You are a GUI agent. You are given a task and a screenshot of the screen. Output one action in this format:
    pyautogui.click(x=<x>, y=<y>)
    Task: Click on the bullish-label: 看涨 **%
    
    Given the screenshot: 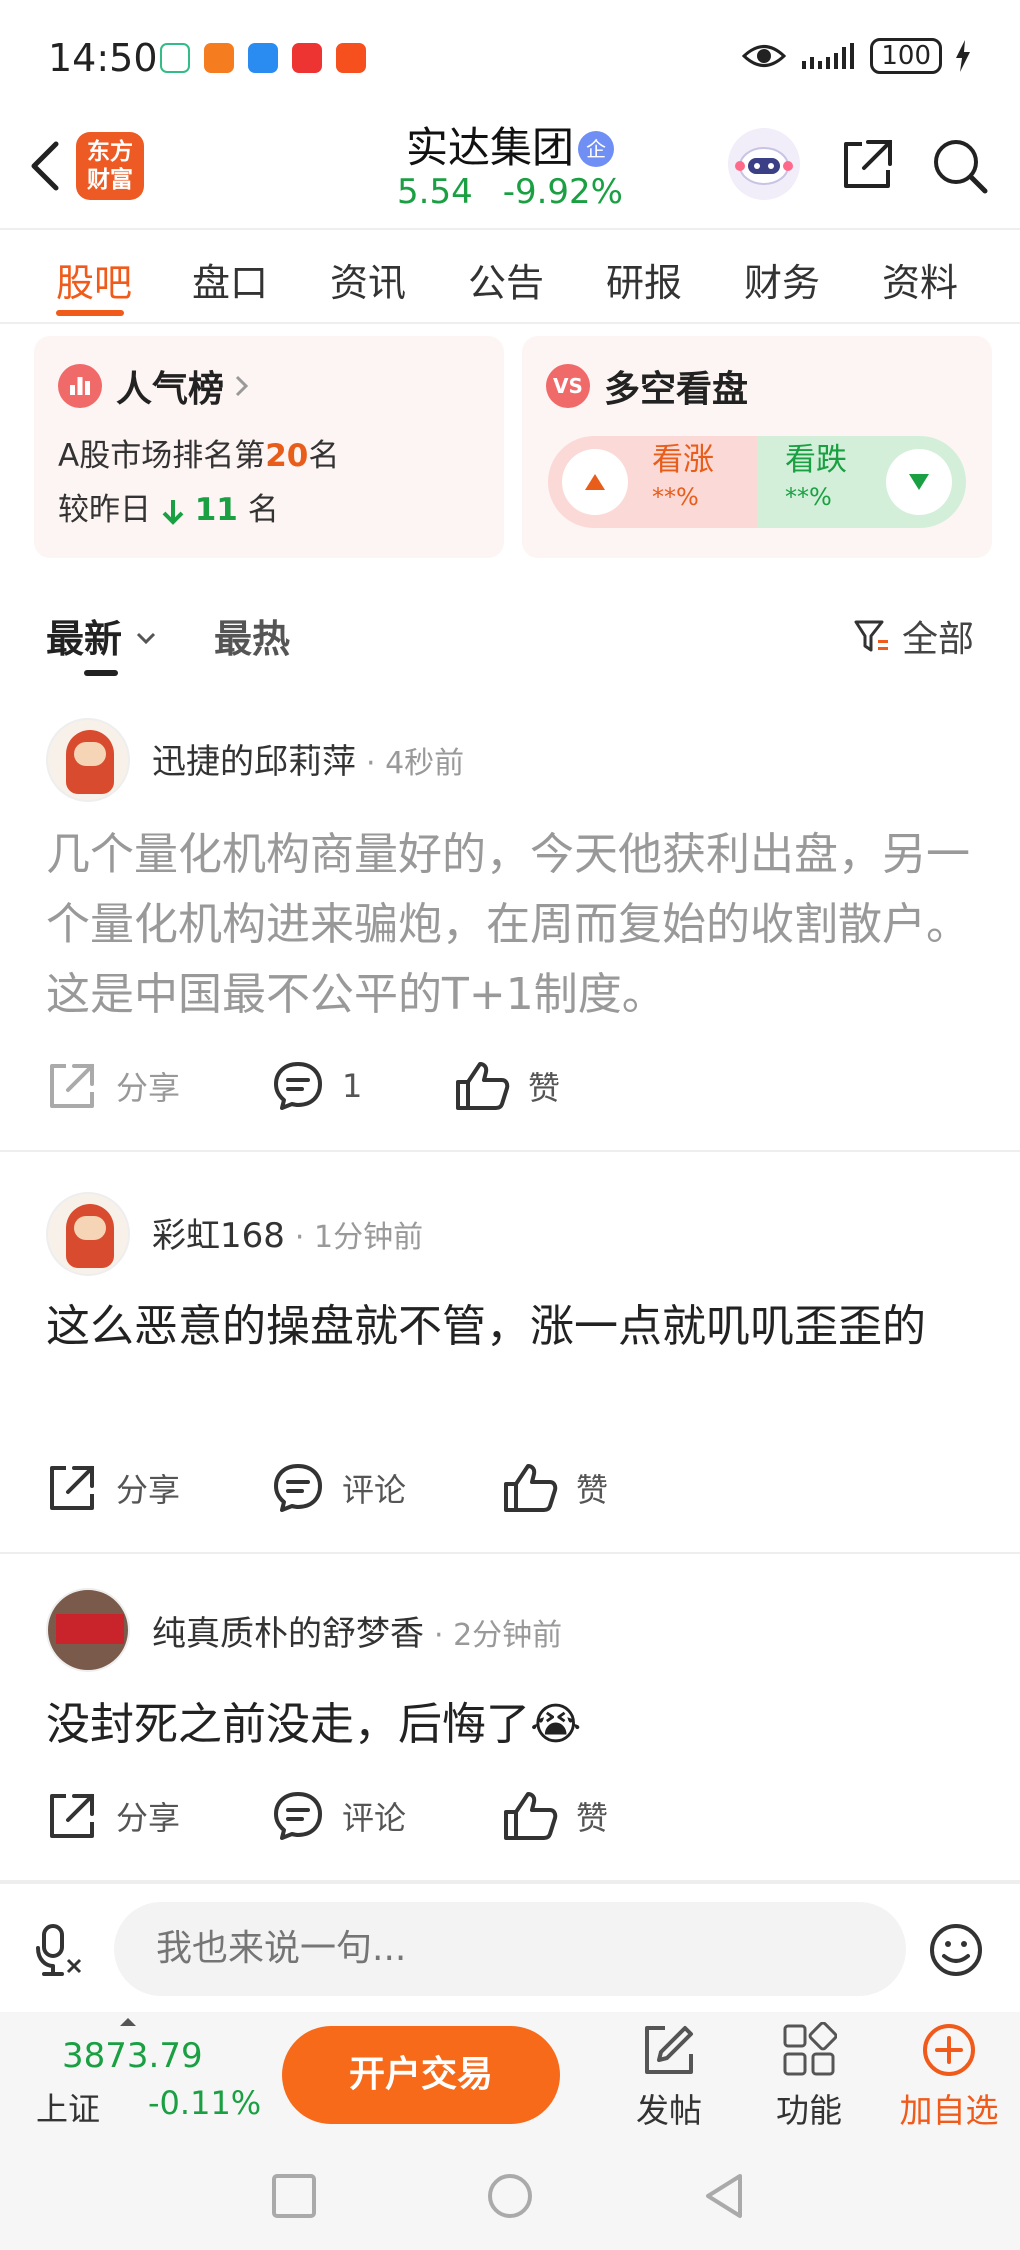 What is the action you would take?
    pyautogui.click(x=683, y=477)
    